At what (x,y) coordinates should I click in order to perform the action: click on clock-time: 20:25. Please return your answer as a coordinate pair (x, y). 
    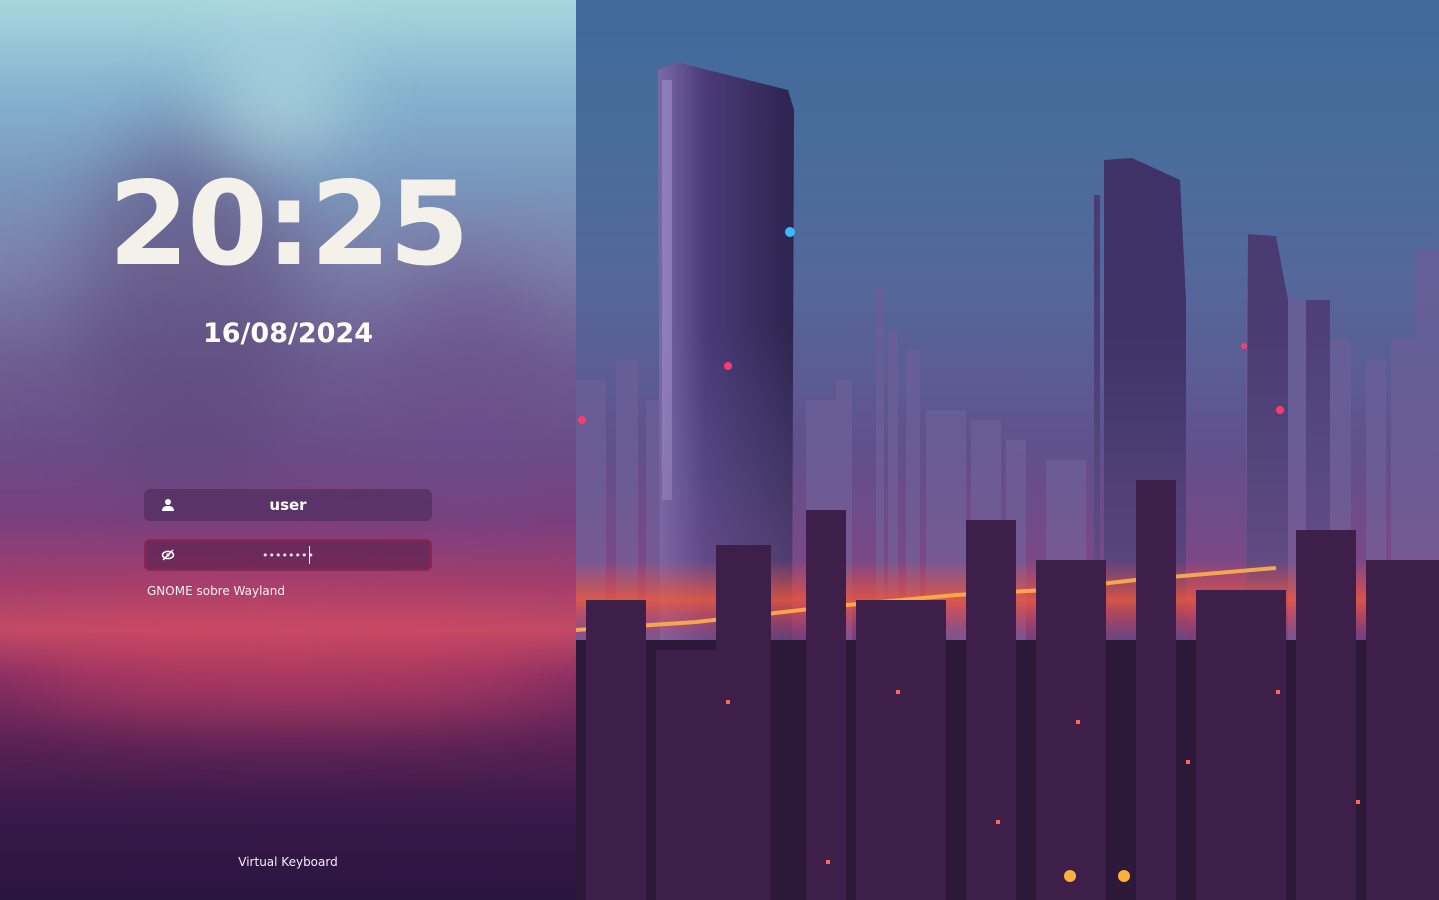
    Looking at the image, I should click on (288, 224).